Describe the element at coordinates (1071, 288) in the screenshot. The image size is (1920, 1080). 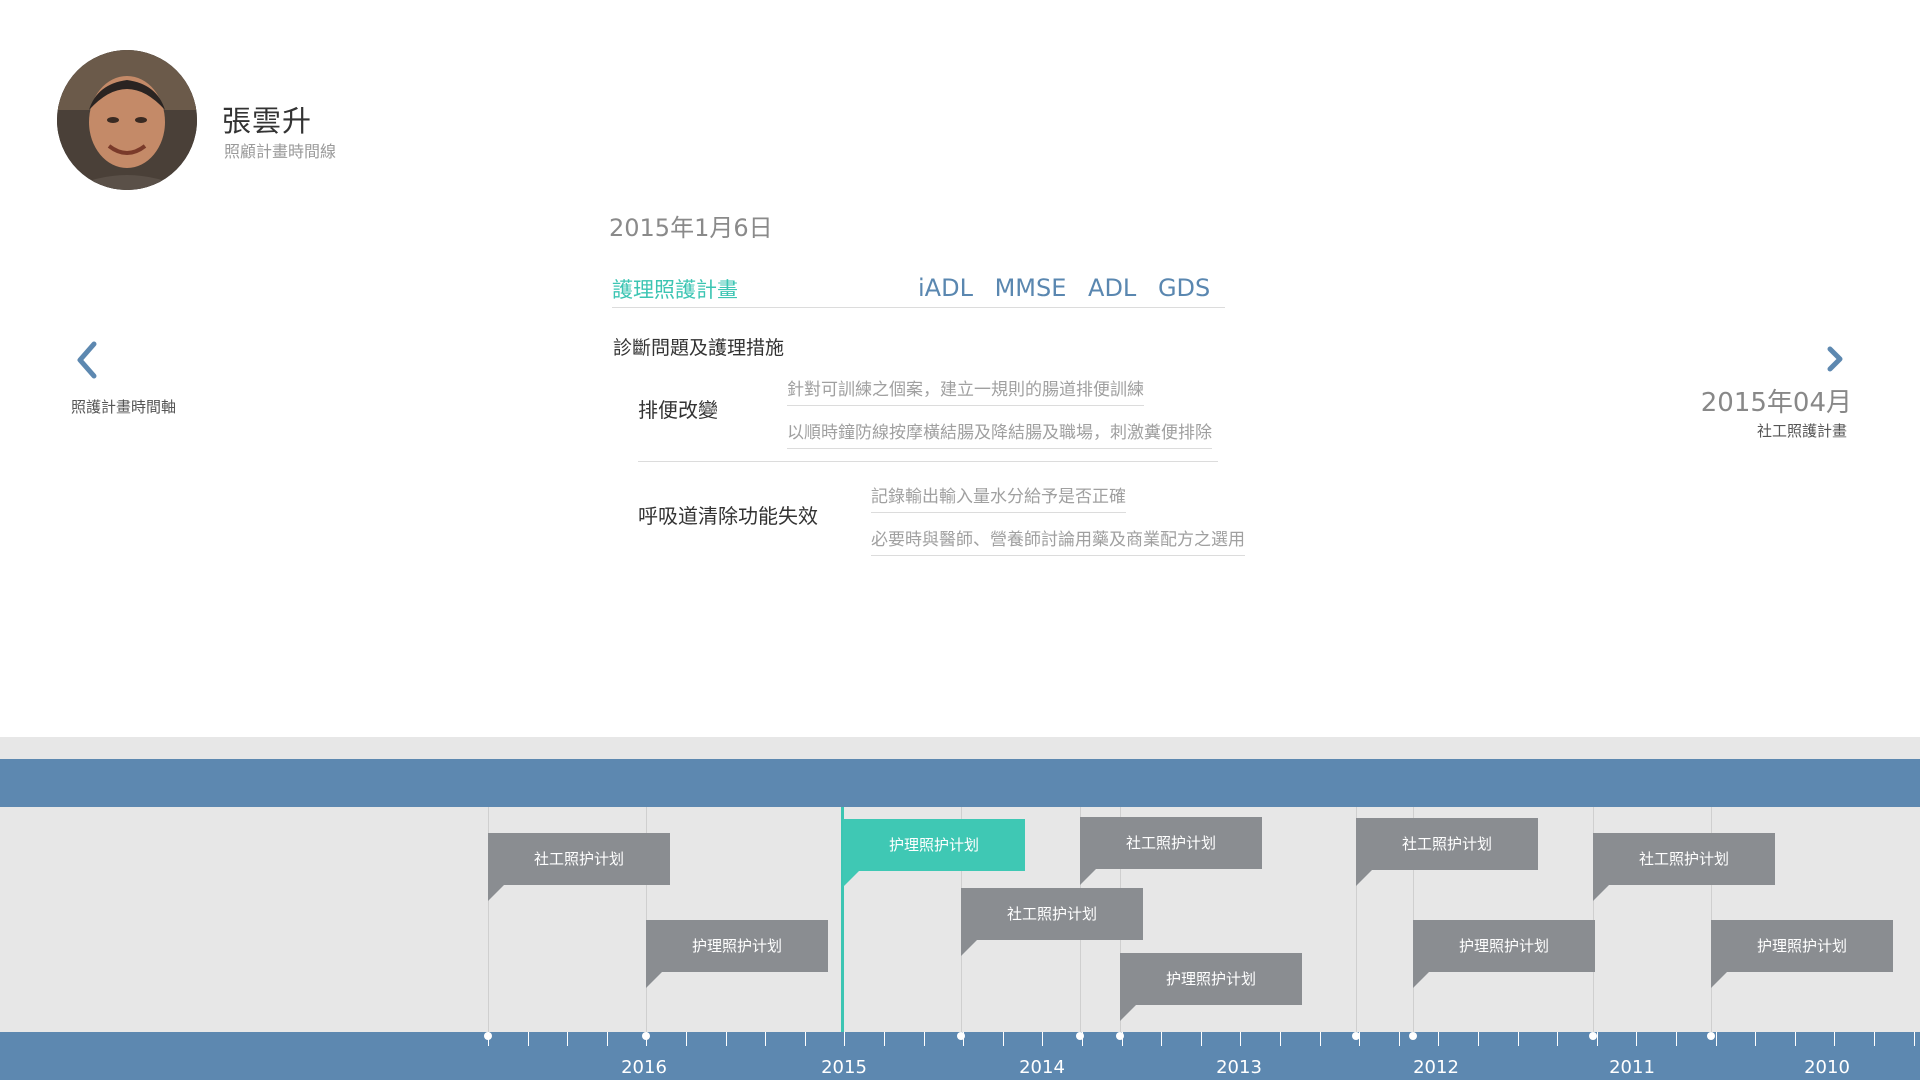
I see `assessment-links: iADL MMSE ADL GDS` at that location.